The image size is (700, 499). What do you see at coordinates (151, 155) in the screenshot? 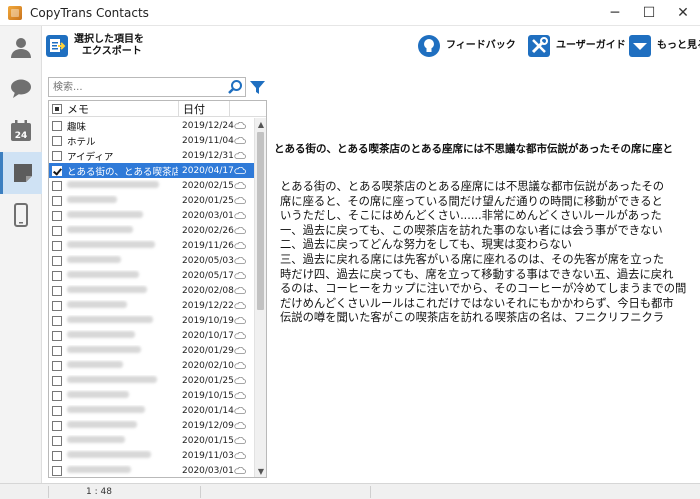
I see `list-item: アイディア 2019/12/31` at bounding box center [151, 155].